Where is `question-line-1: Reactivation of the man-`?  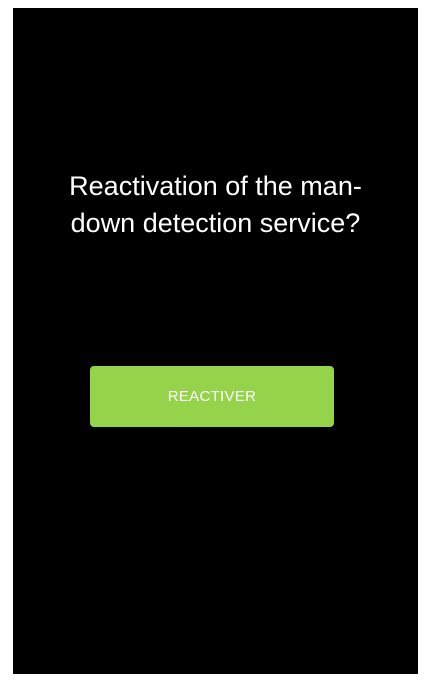
question-line-1: Reactivation of the man- is located at coordinates (215, 186).